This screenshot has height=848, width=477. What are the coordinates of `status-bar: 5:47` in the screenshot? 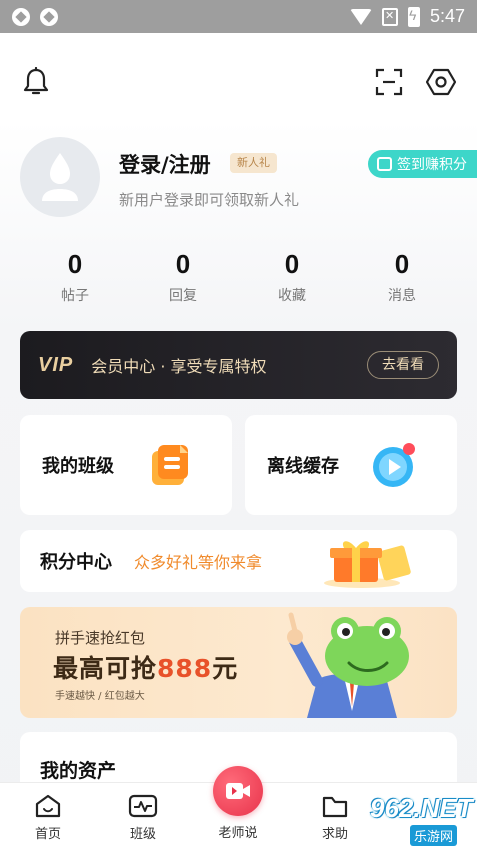 It's located at (238, 16).